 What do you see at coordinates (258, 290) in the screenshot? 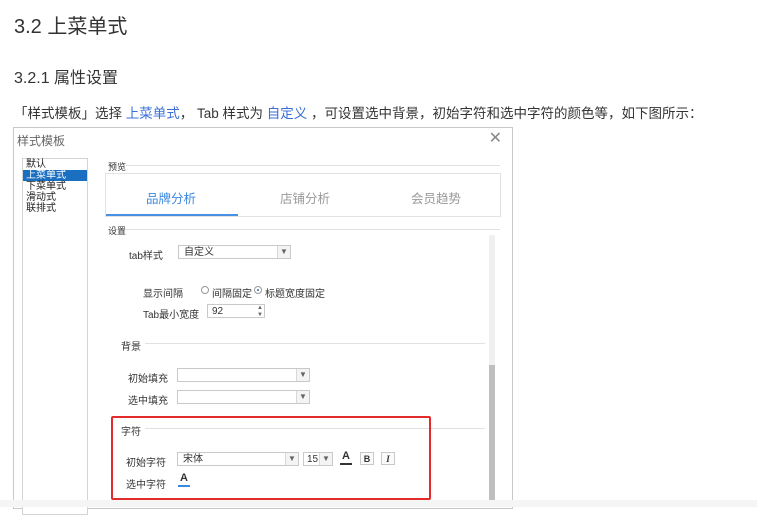
I see `radio-fixed-width` at bounding box center [258, 290].